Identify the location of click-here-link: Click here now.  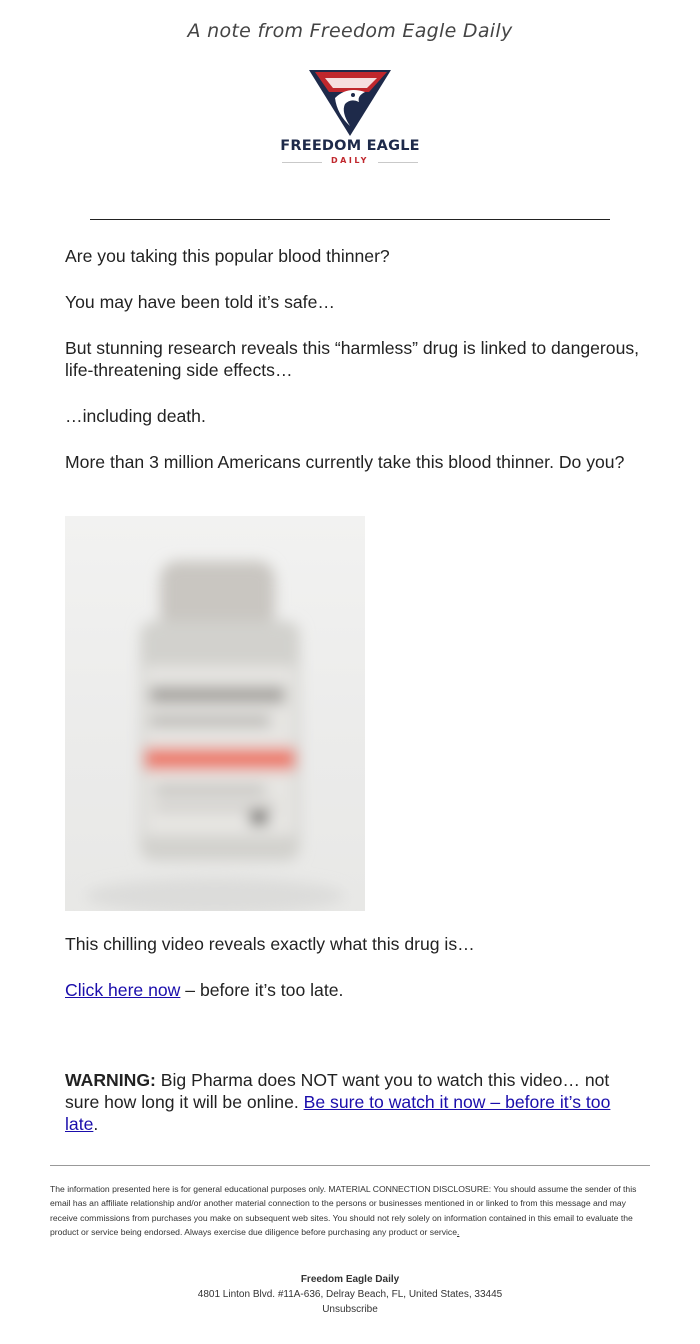
(122, 990).